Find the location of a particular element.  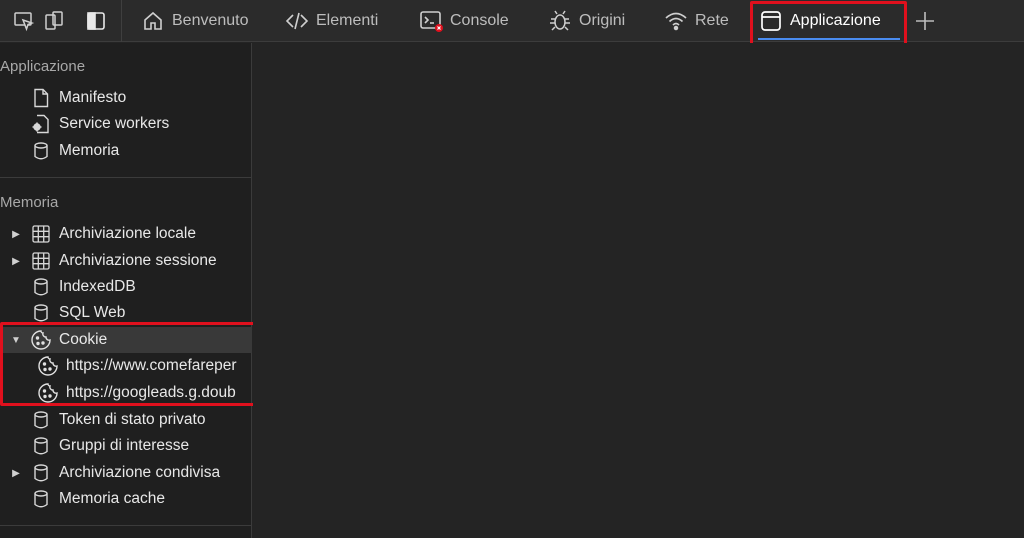

tab-label: Elementi is located at coordinates (347, 20).